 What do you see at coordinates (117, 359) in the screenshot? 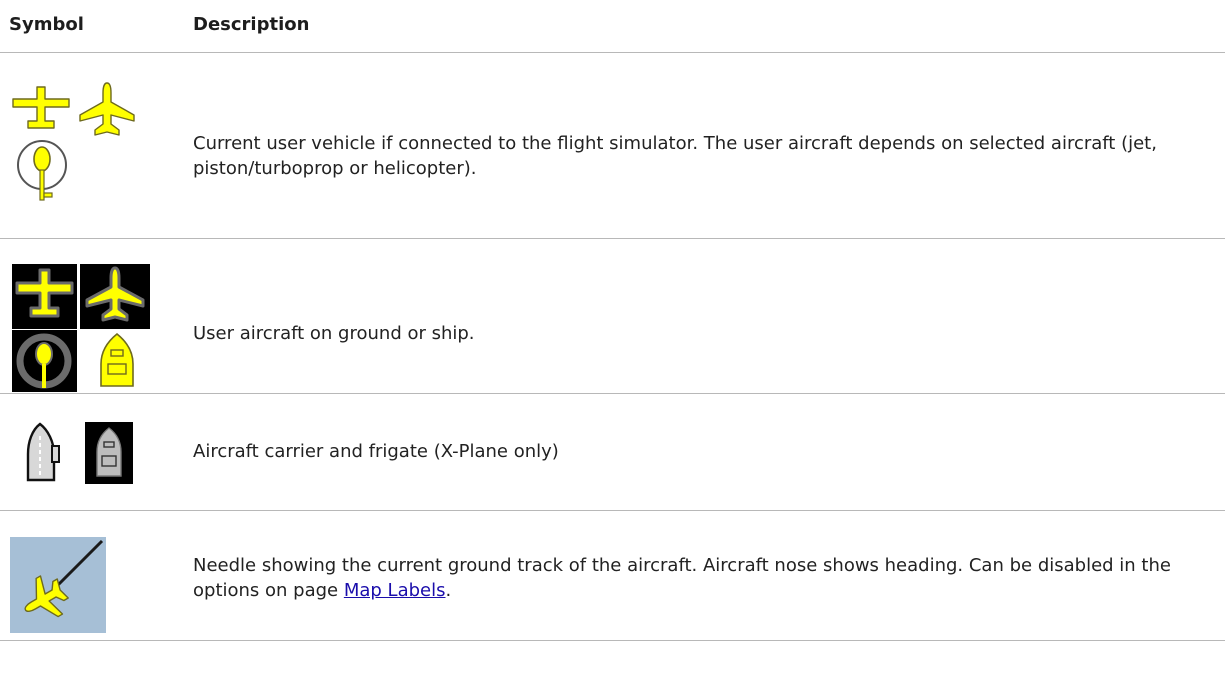
I see `user-ship-ground-icon` at bounding box center [117, 359].